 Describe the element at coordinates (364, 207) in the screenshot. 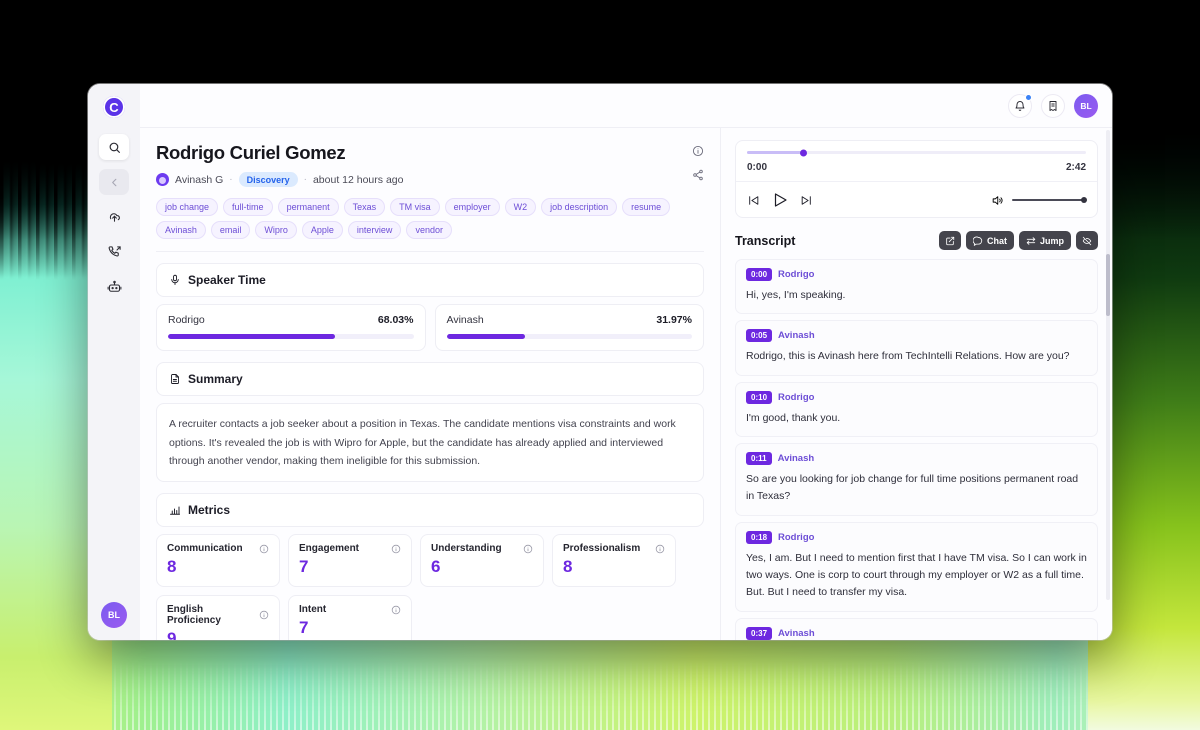

I see `tag-pill: Texas` at that location.